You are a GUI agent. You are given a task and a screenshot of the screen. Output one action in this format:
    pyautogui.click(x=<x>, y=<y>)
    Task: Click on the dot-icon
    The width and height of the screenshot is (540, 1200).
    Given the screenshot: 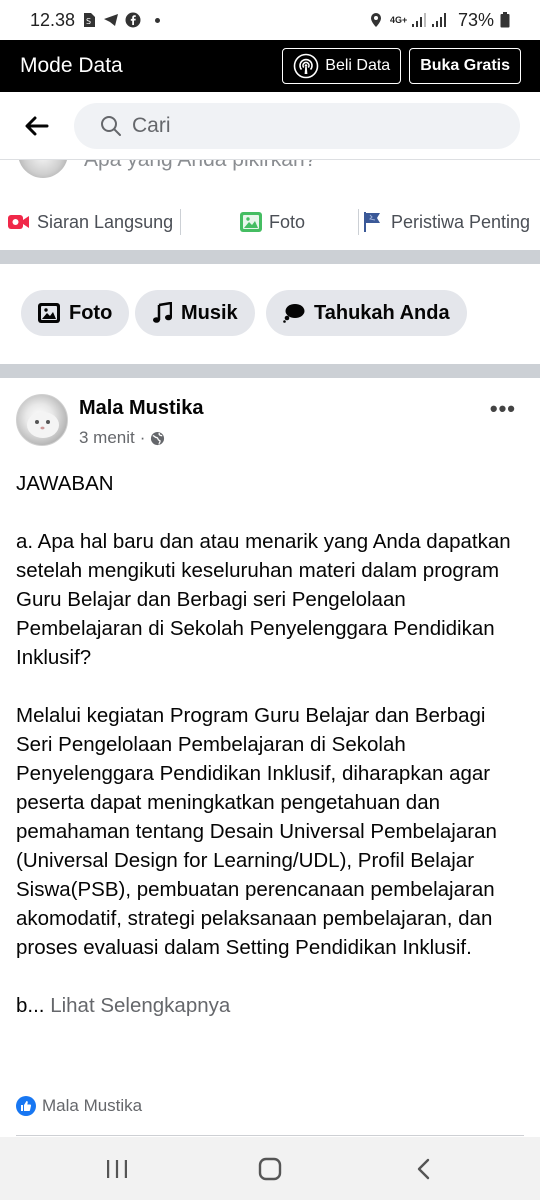 What is the action you would take?
    pyautogui.click(x=158, y=20)
    